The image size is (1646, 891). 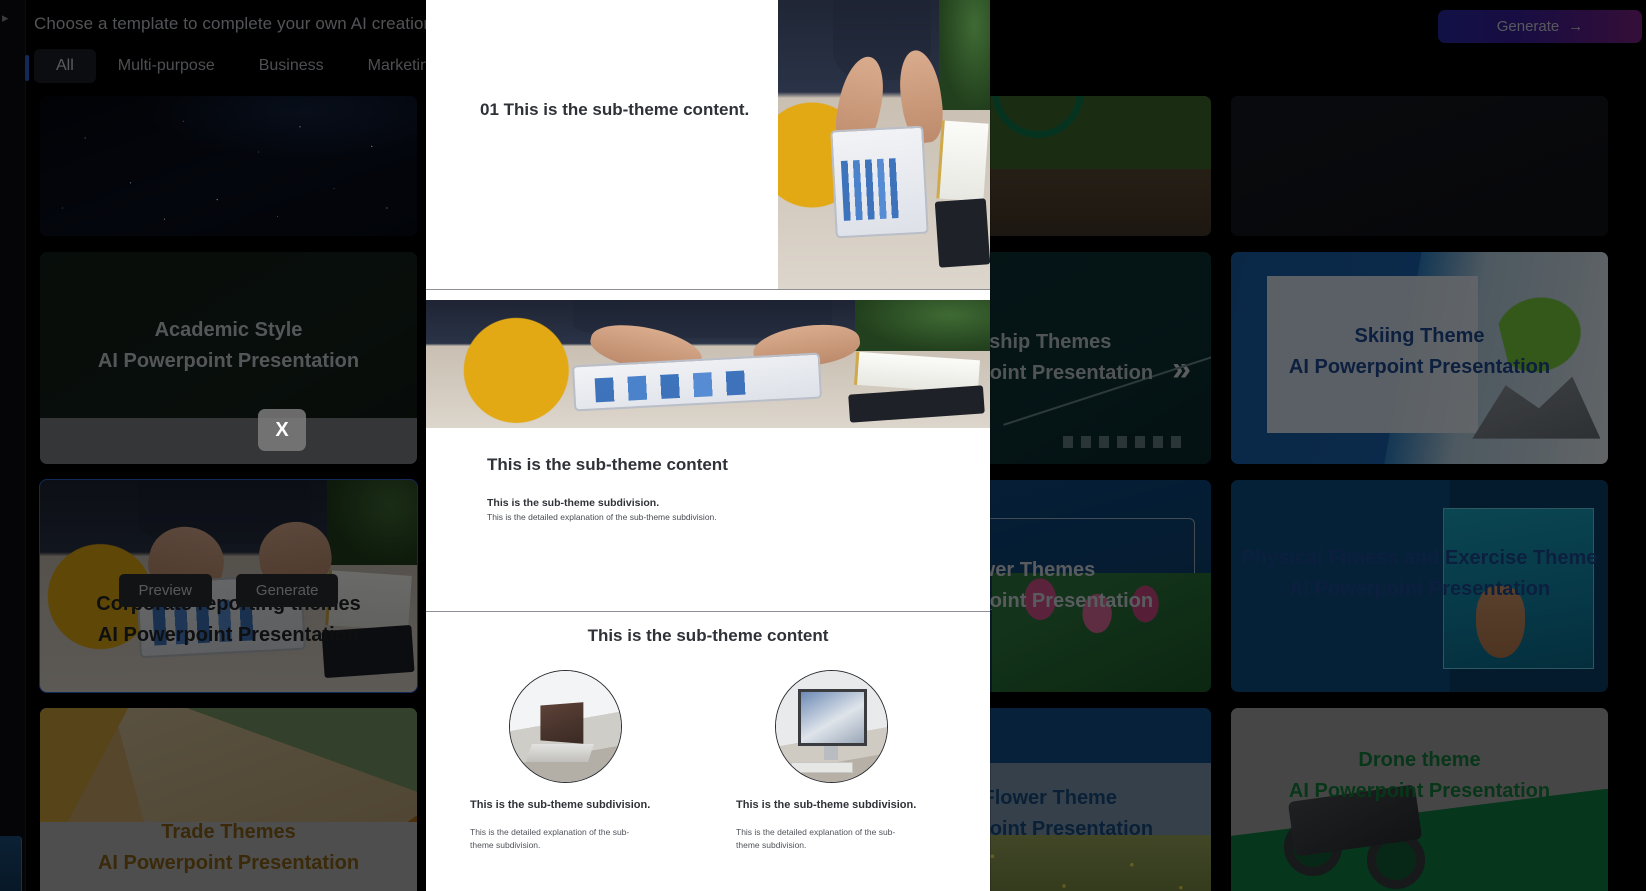 I want to click on generate-button-label: Generate, so click(x=1528, y=26).